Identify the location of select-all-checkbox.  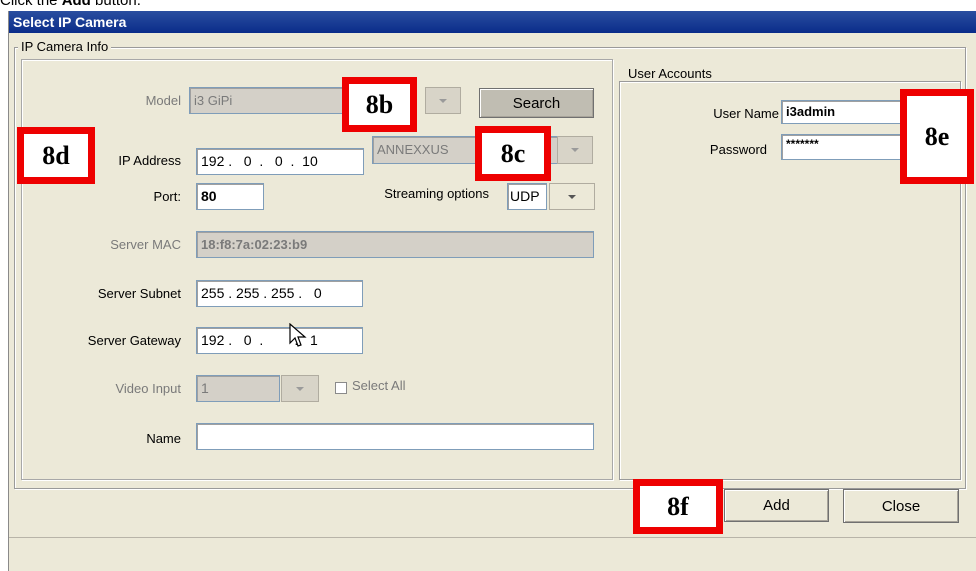
(341, 388).